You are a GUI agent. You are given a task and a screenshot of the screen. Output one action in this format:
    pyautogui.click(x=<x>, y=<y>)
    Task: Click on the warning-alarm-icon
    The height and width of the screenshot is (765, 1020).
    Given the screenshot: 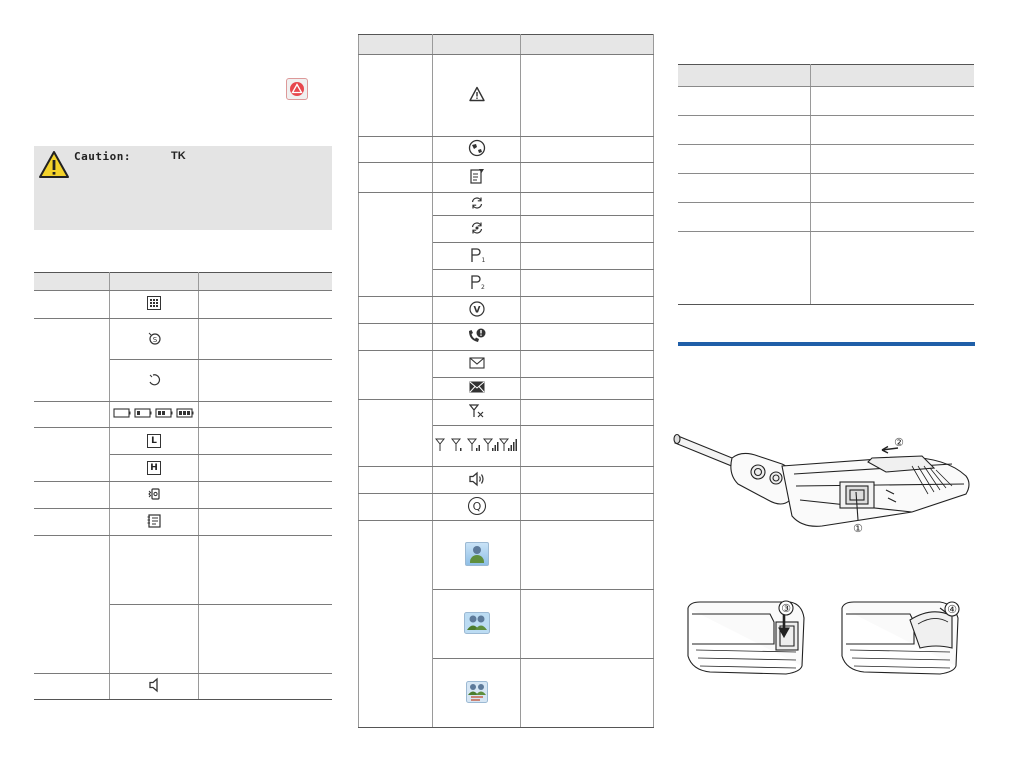 What is the action you would take?
    pyautogui.click(x=297, y=89)
    